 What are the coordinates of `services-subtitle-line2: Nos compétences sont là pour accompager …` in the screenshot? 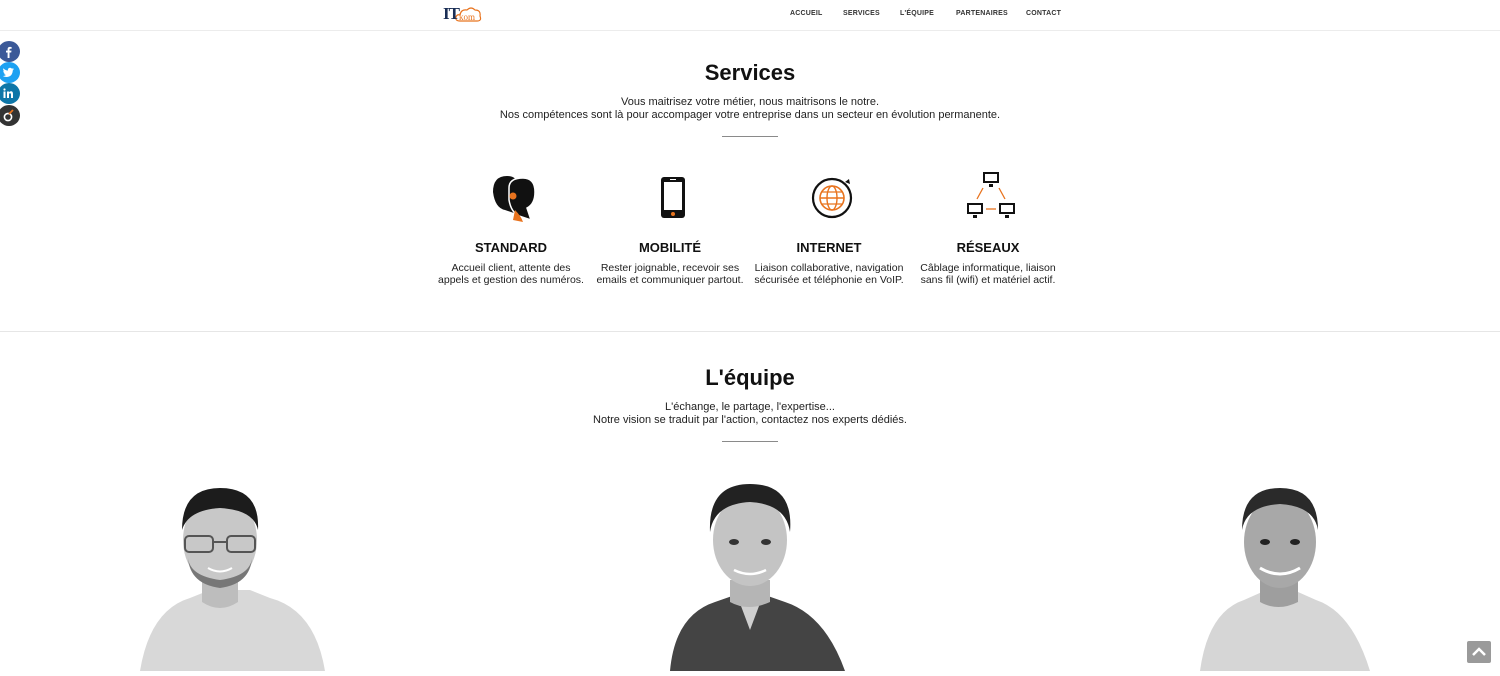 It's located at (750, 115).